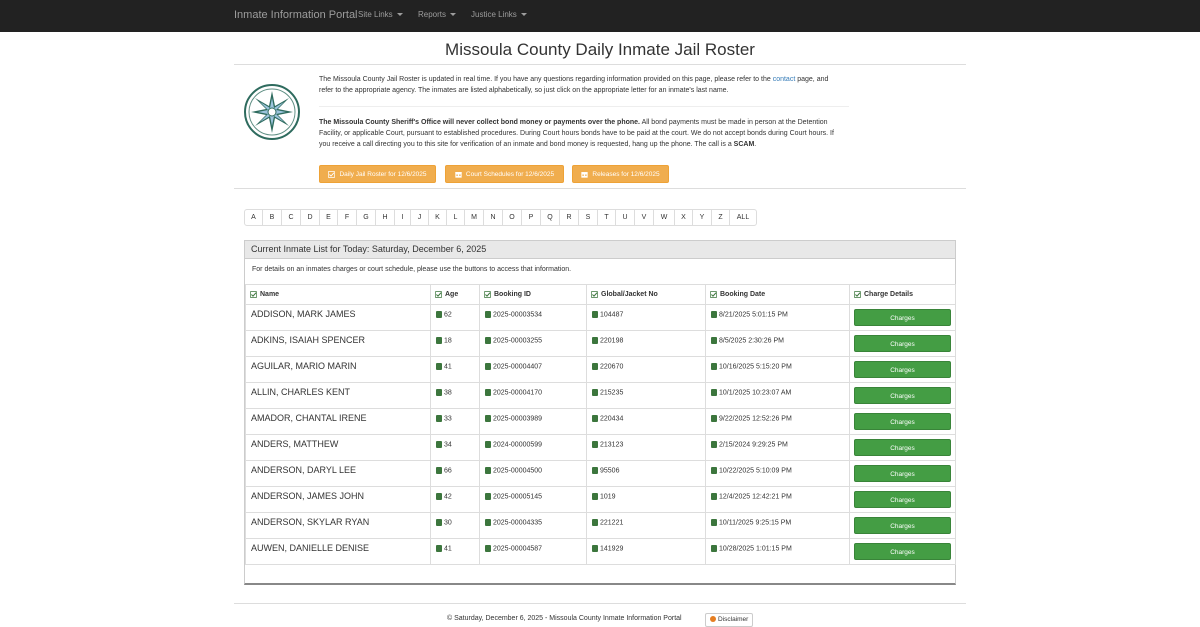 Image resolution: width=1200 pixels, height=627 pixels. I want to click on letter-m: M, so click(473, 217).